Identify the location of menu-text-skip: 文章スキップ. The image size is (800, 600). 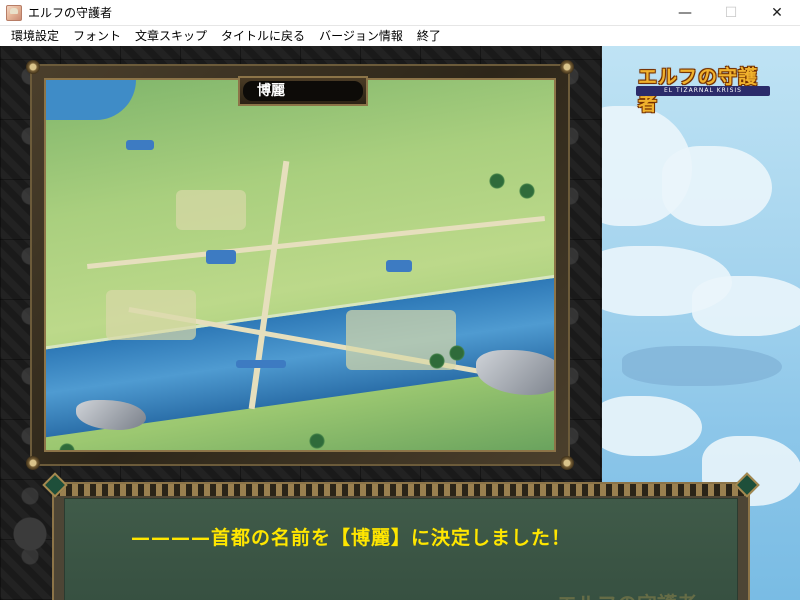
(171, 36).